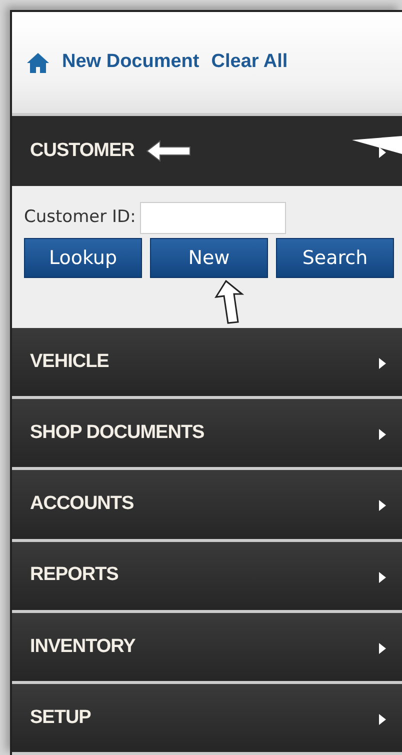 The width and height of the screenshot is (402, 755). I want to click on section-header: ACCOUNTS, so click(207, 506).